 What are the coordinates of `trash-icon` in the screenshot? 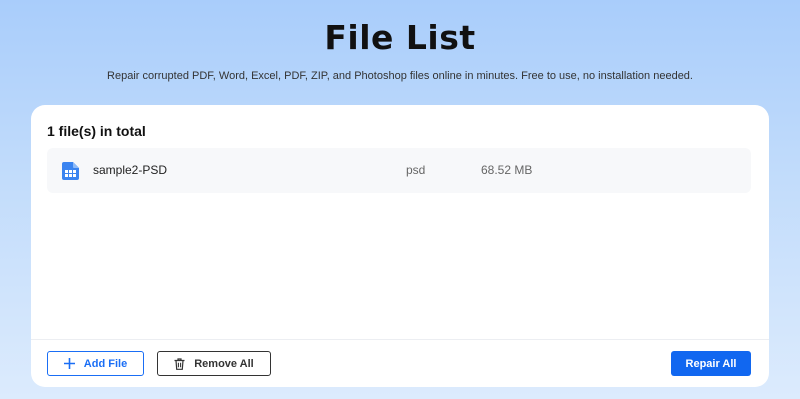 It's located at (179, 363).